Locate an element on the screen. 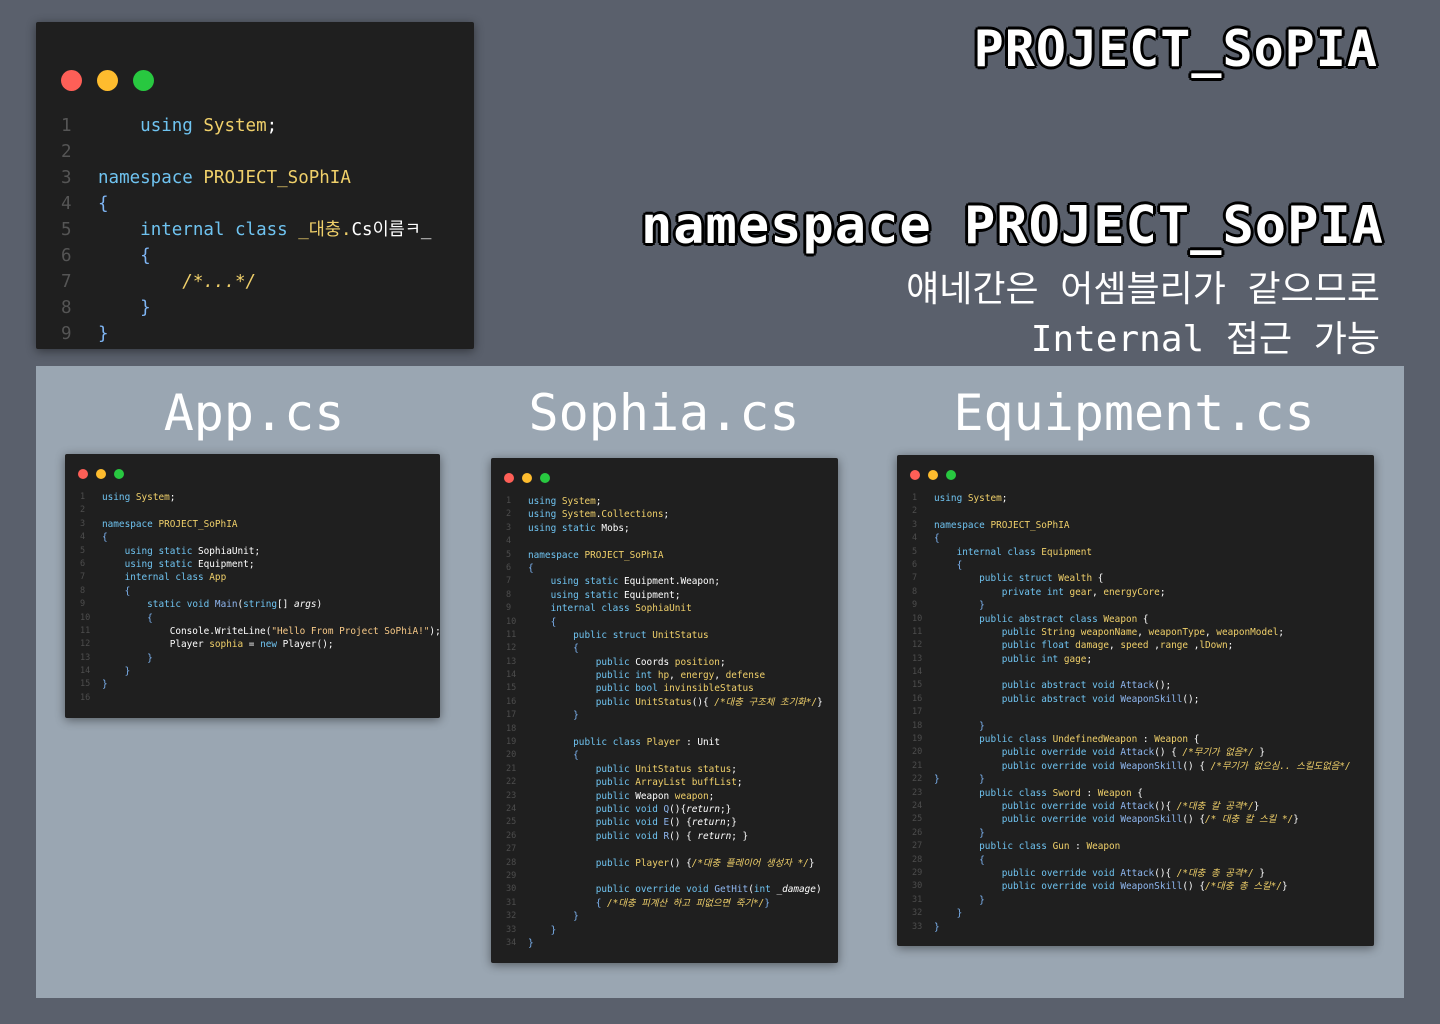 Image resolution: width=1440 pixels, height=1024 pixels. line-number: 15 is located at coordinates (85, 684).